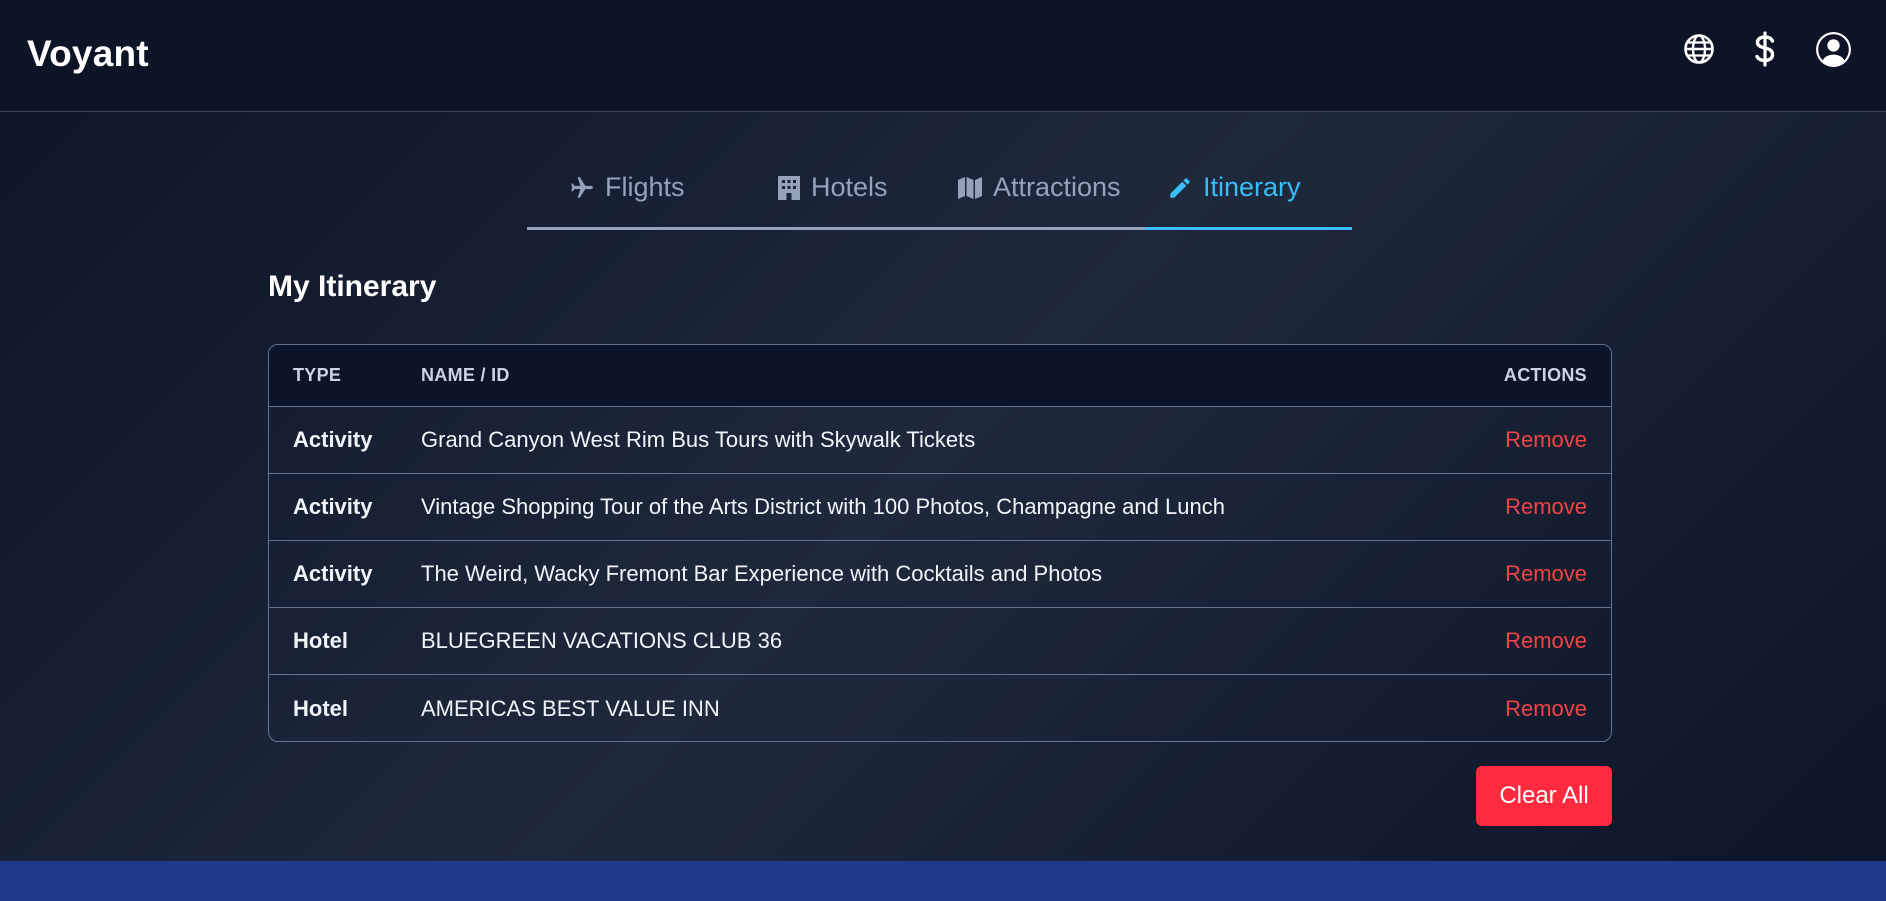 The image size is (1886, 901). What do you see at coordinates (582, 188) in the screenshot?
I see `plane-icon` at bounding box center [582, 188].